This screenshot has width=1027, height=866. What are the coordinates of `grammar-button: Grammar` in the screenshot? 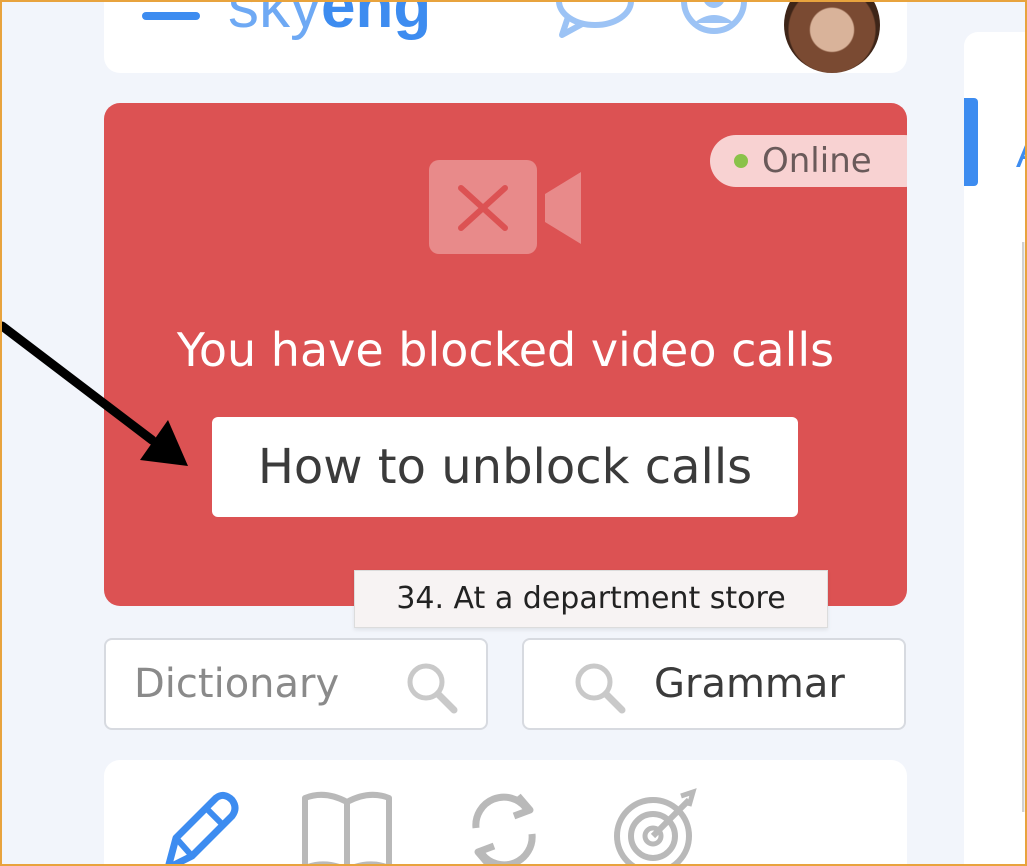 It's located at (714, 684).